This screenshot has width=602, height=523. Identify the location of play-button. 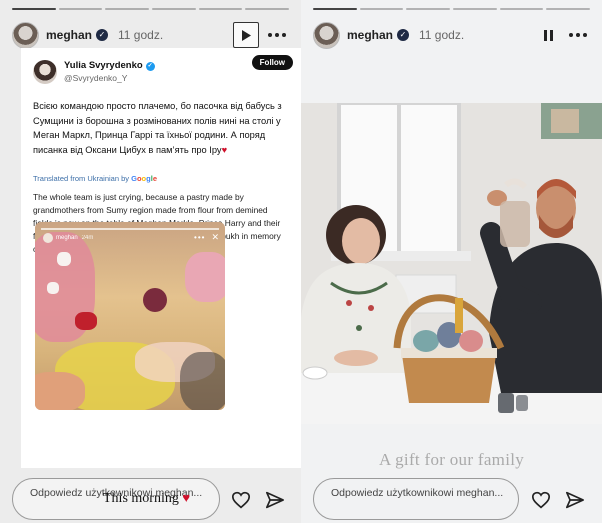
(246, 35).